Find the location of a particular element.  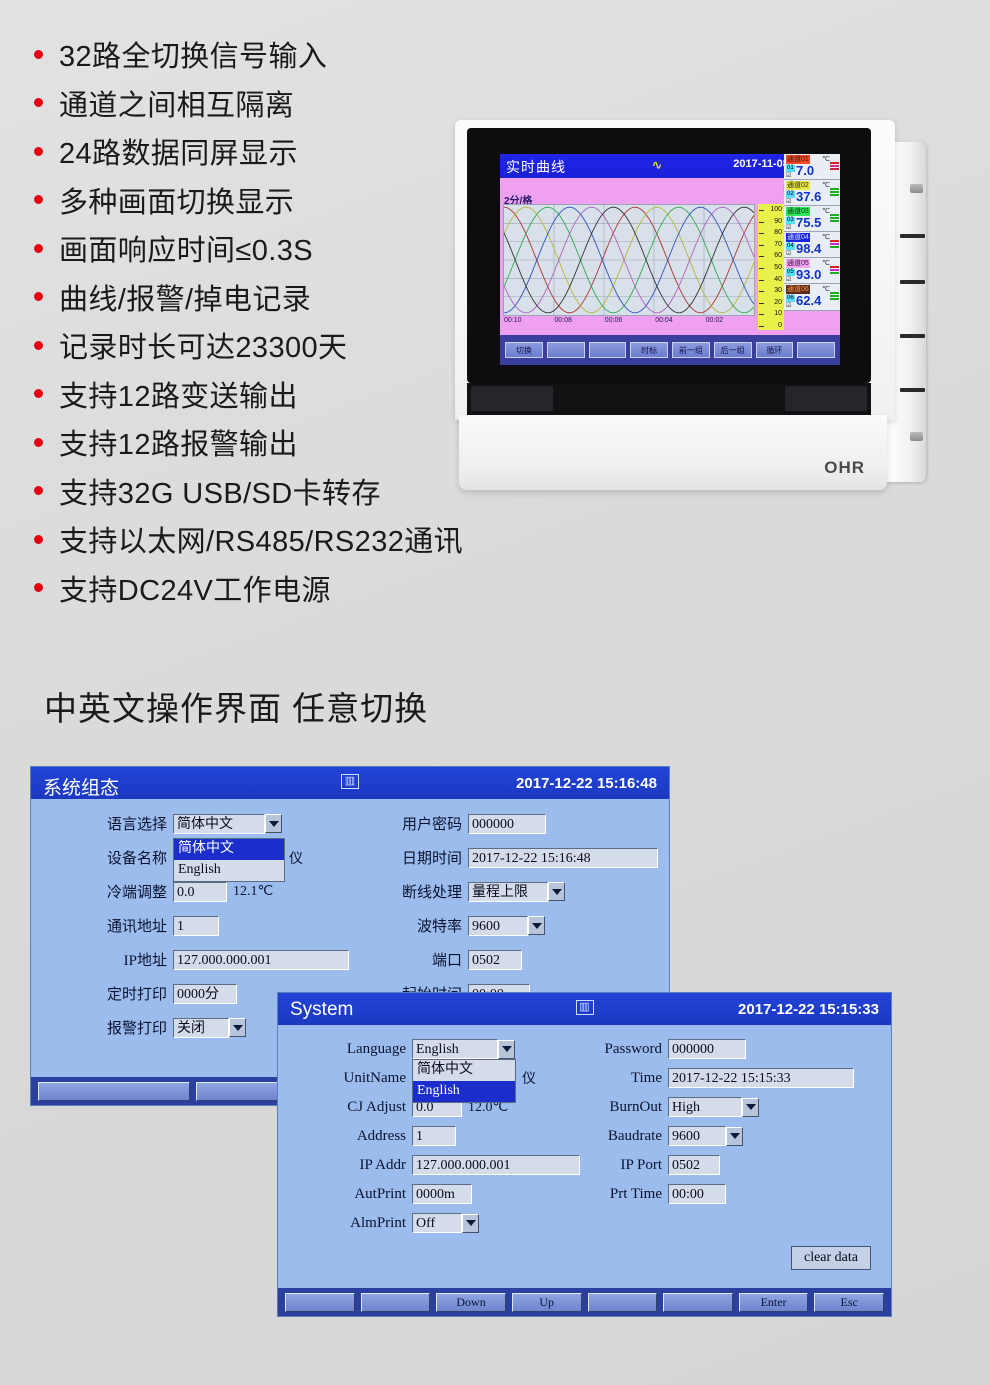

feature-label: 画面响应时间≤0.3S is located at coordinates (186, 251).